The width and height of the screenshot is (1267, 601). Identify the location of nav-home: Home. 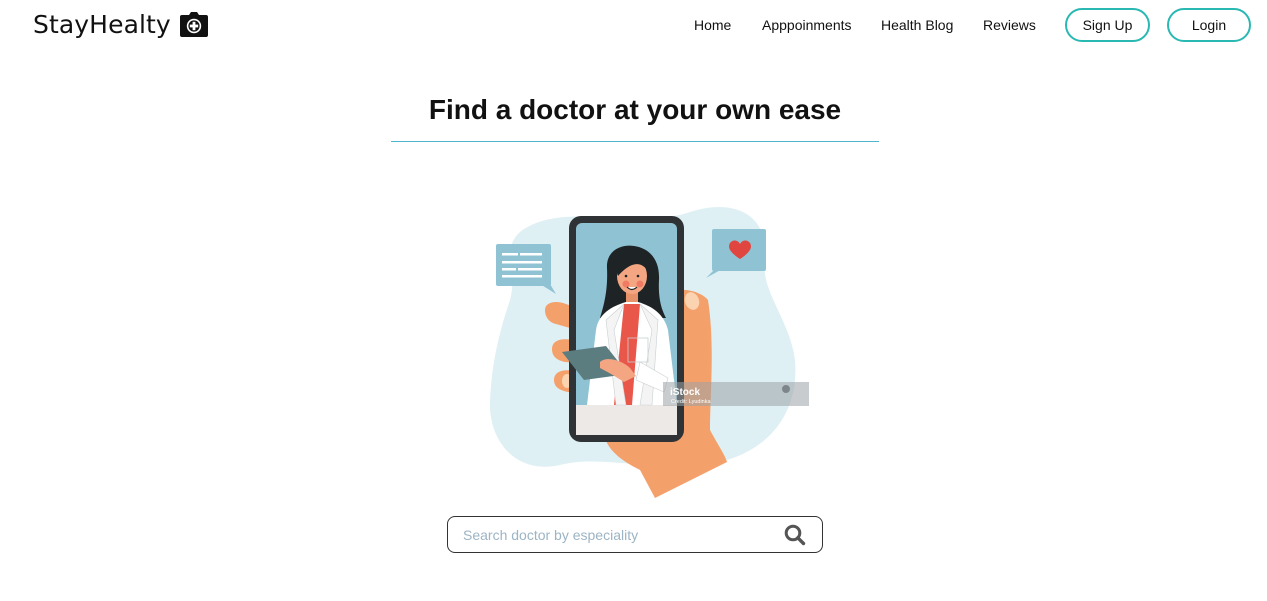
(712, 25).